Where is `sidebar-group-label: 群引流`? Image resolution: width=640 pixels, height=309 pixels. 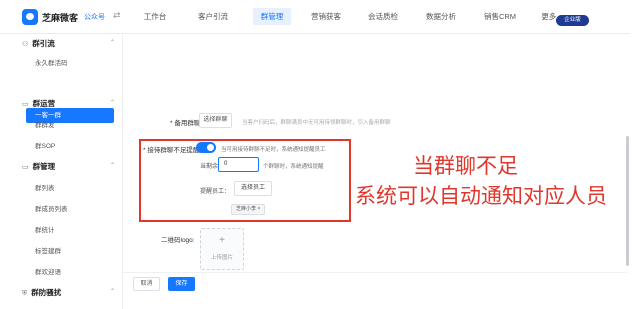 sidebar-group-label: 群引流 is located at coordinates (43, 43).